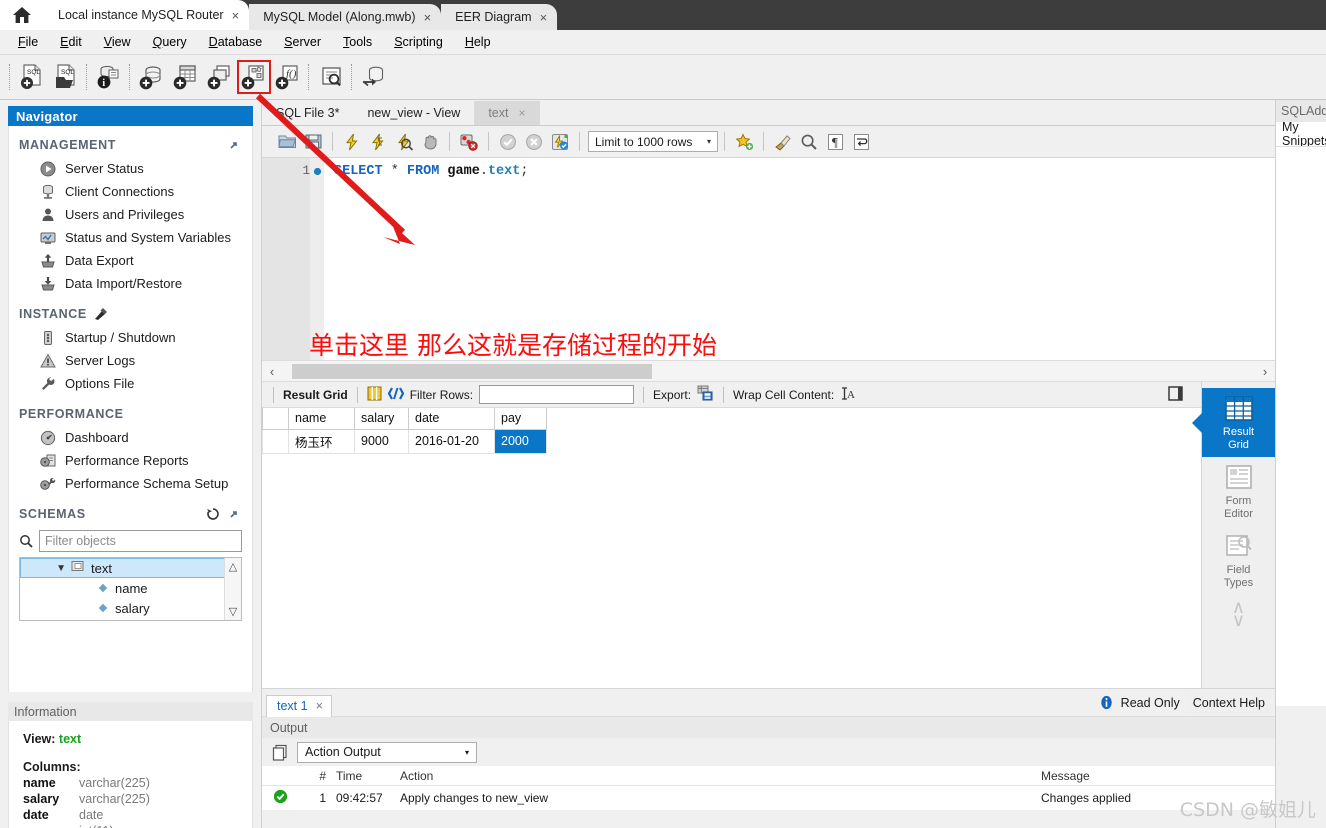  Describe the element at coordinates (130, 191) in the screenshot. I see `sidebar-item-client-connections: Client Connections` at that location.